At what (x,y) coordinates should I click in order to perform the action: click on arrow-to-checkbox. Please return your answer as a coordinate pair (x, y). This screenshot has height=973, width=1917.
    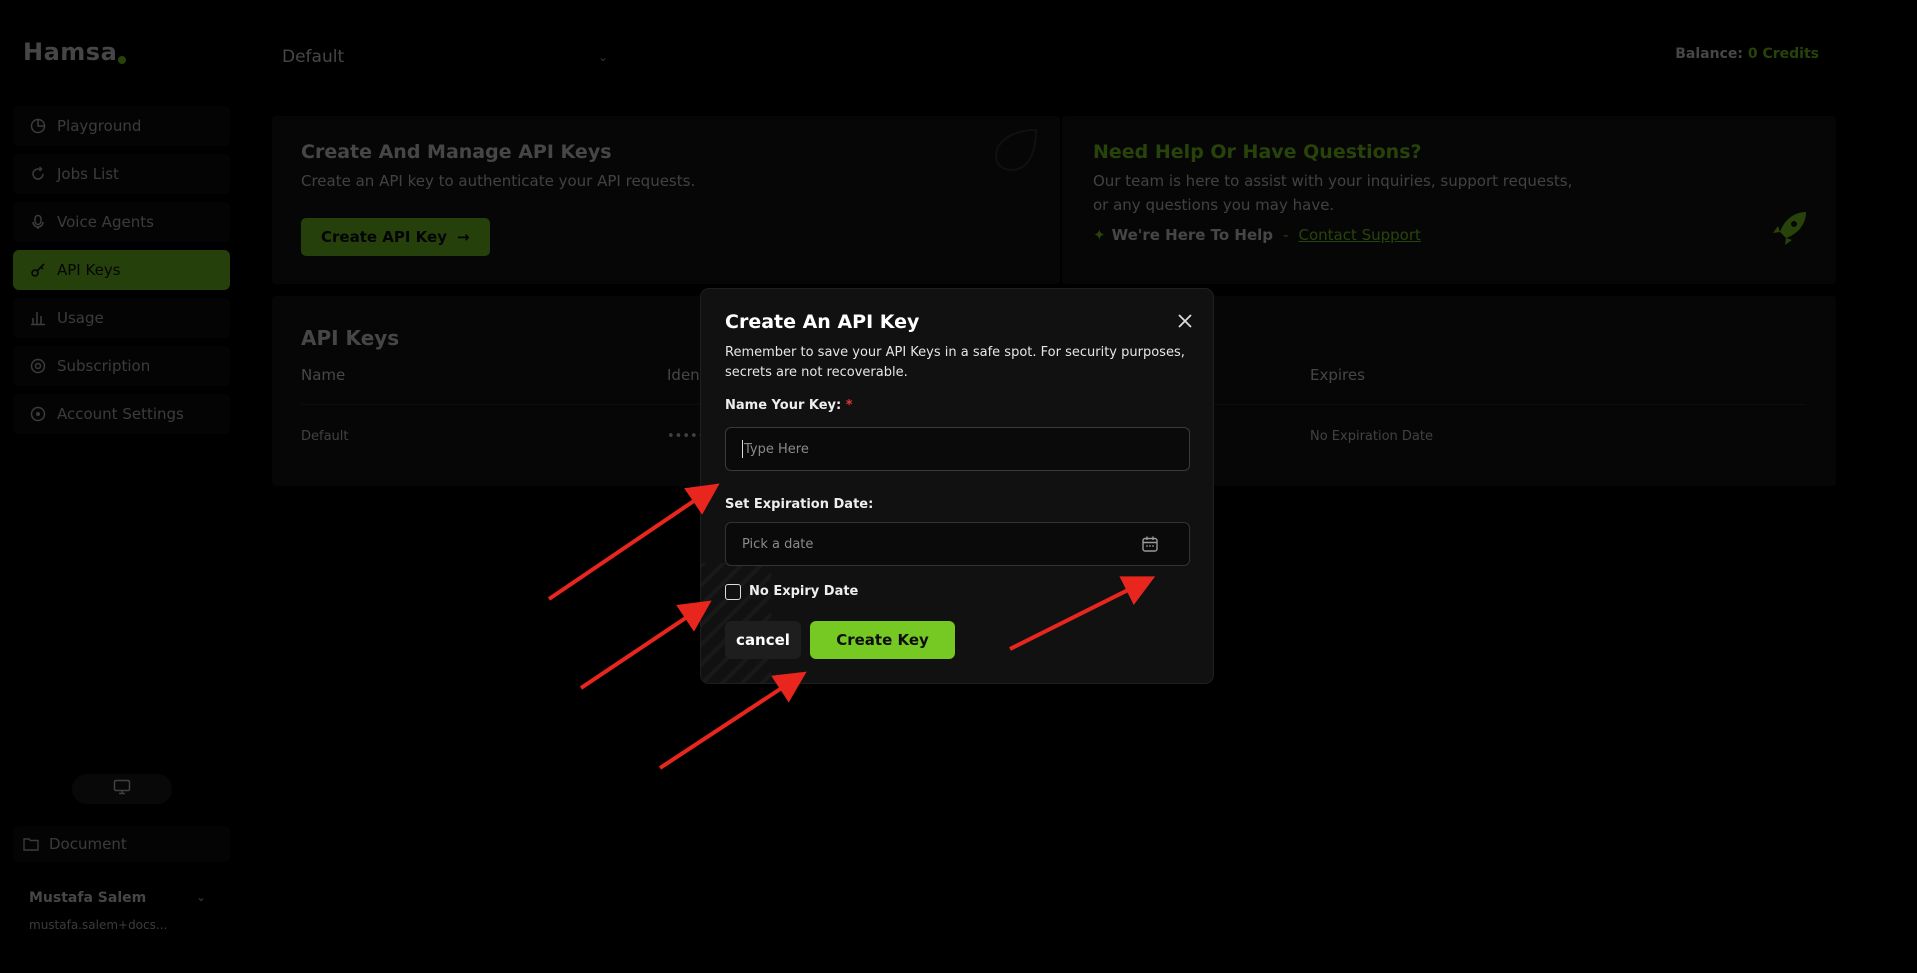
    Looking at the image, I should click on (645, 645).